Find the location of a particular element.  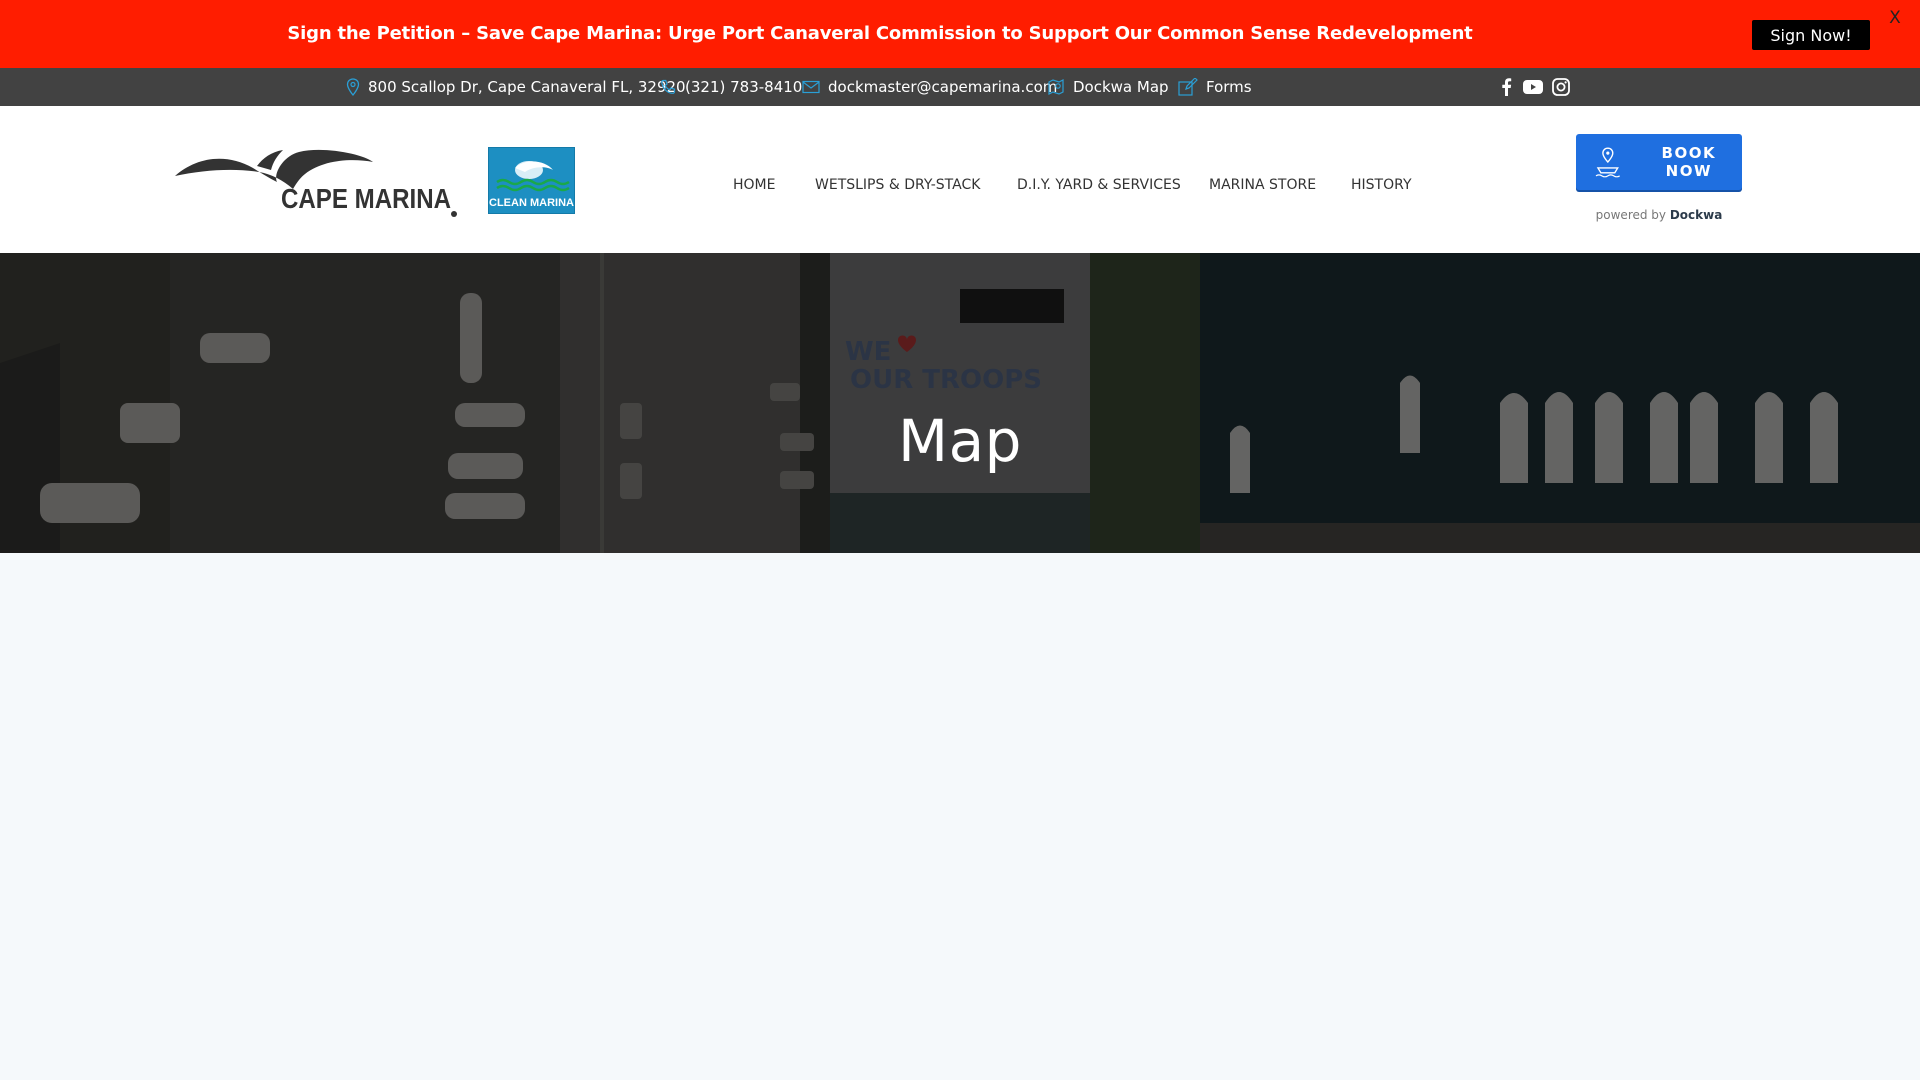

email-text: dockmaster@capemarina.com is located at coordinates (943, 87).